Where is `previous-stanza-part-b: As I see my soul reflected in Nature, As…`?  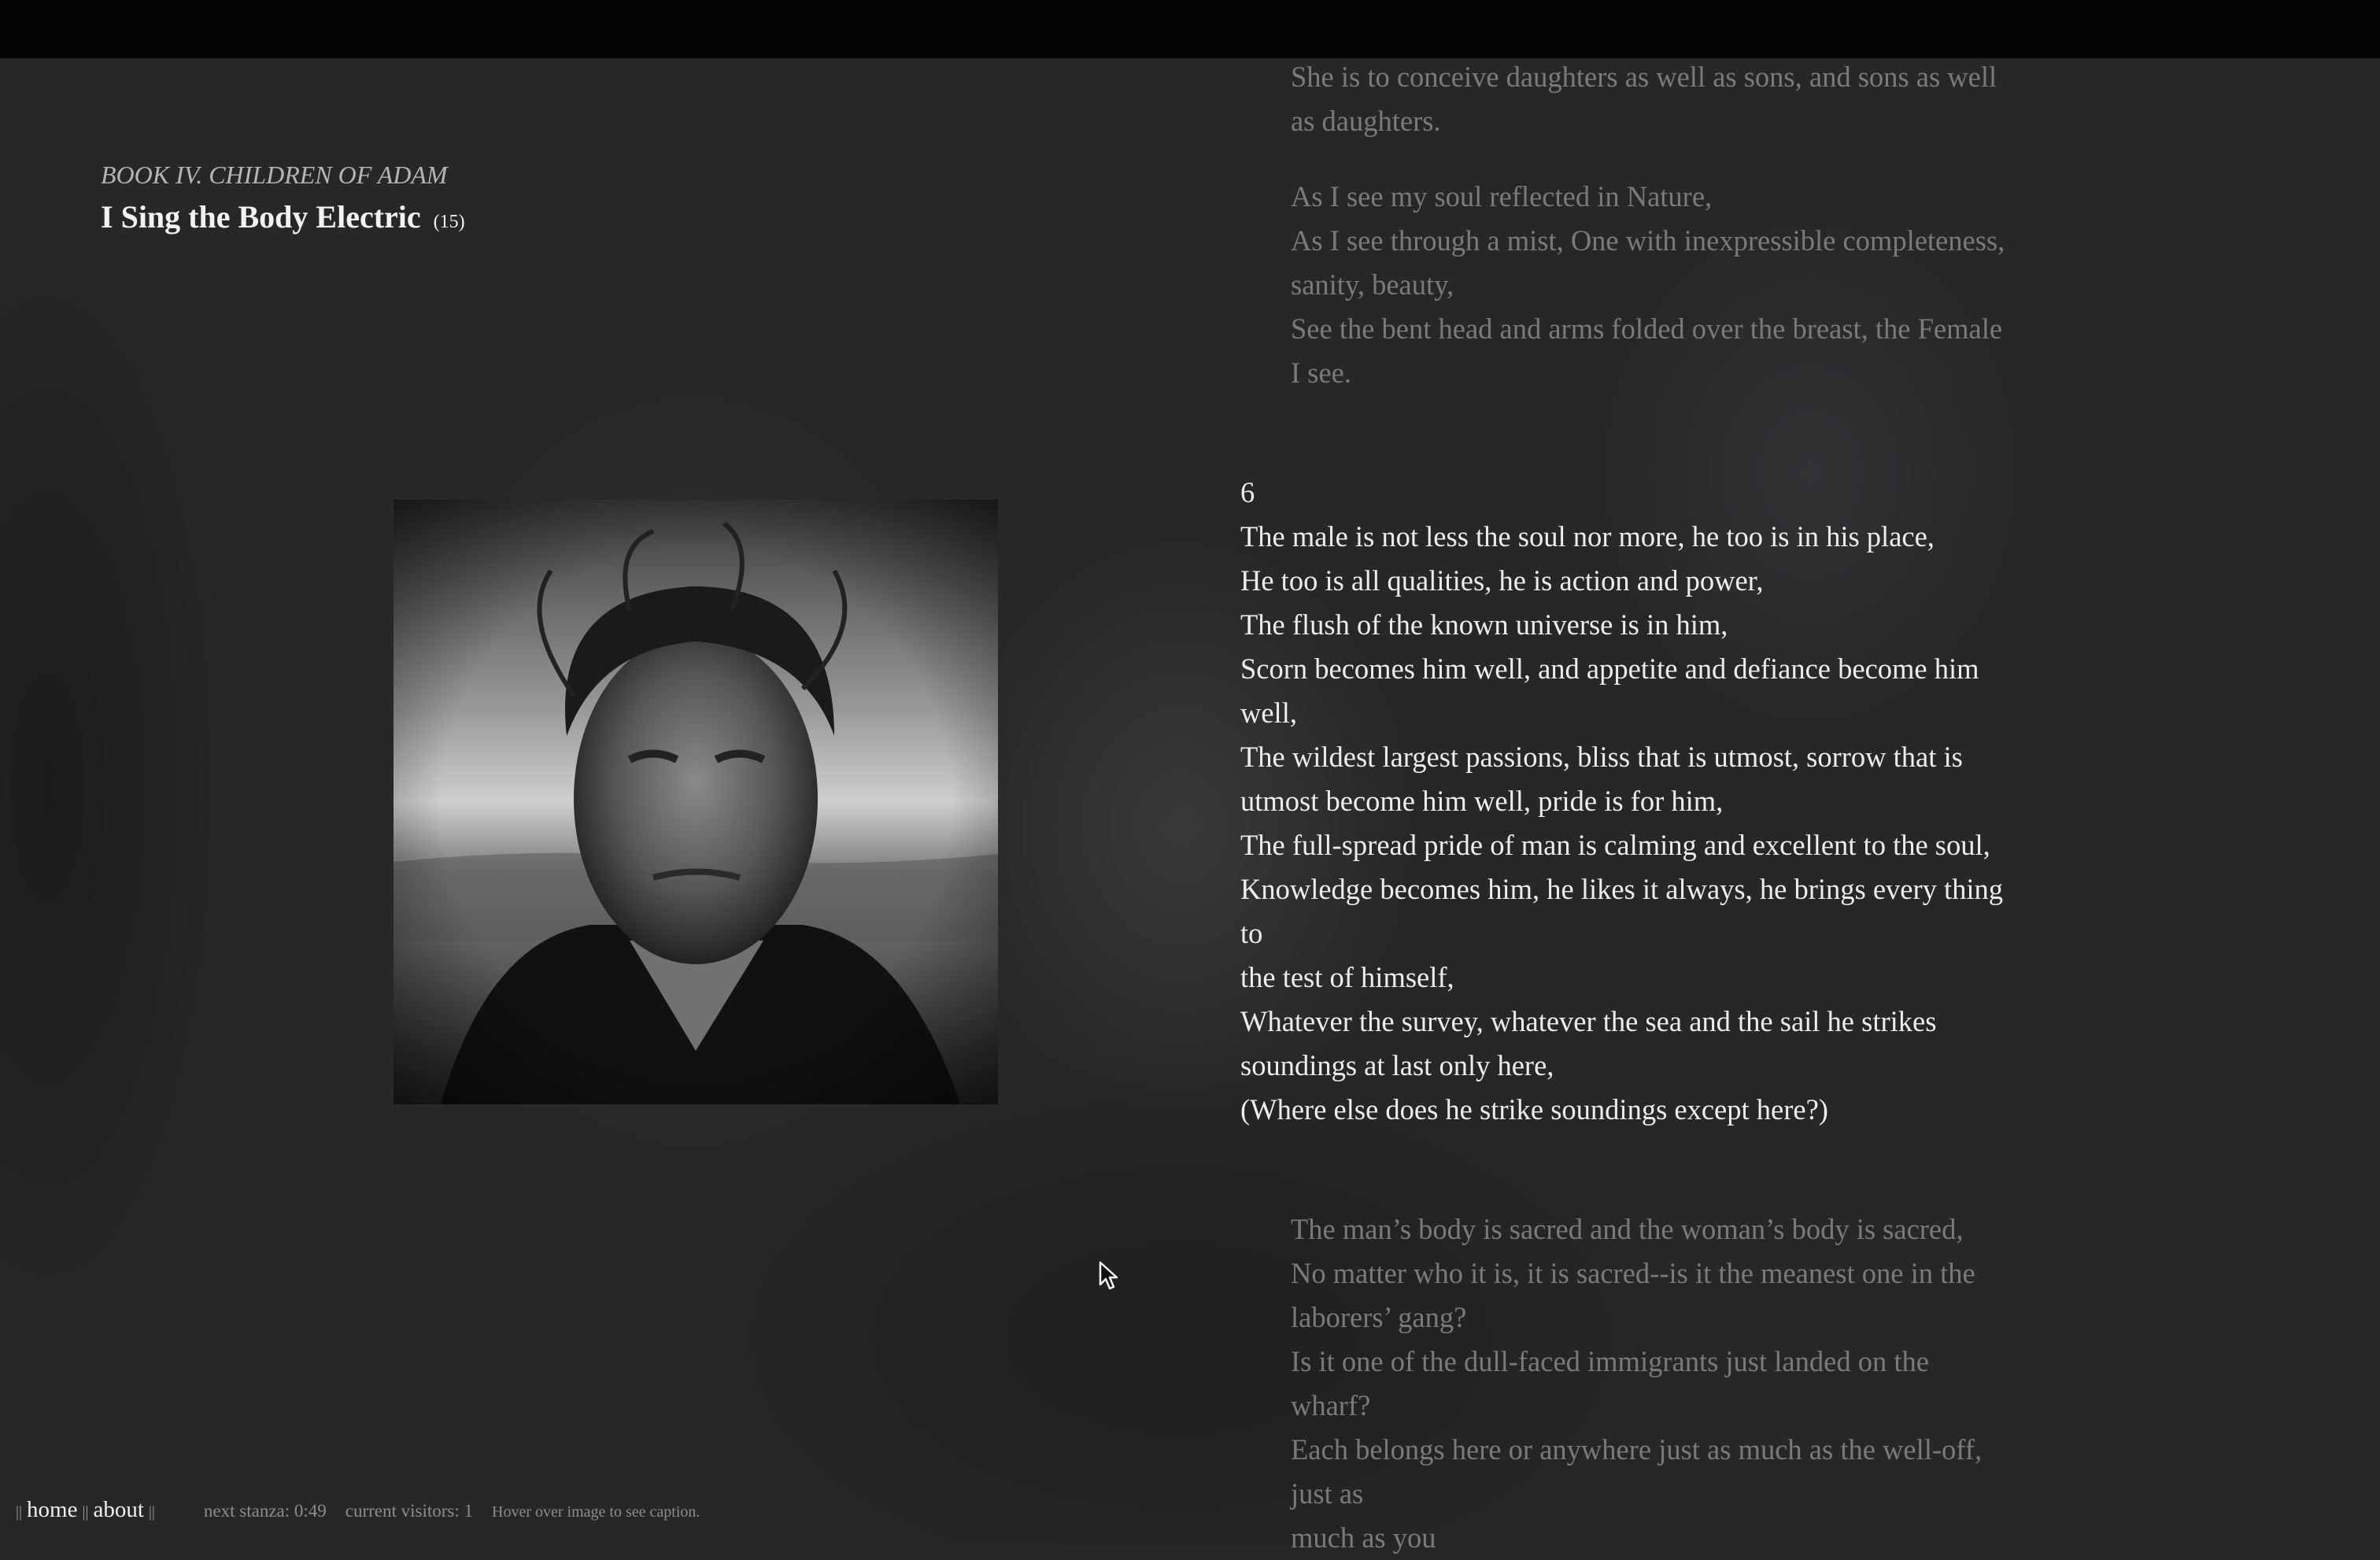
previous-stanza-part-b: As I see my soul reflected in Nature, As… is located at coordinates (1693, 285).